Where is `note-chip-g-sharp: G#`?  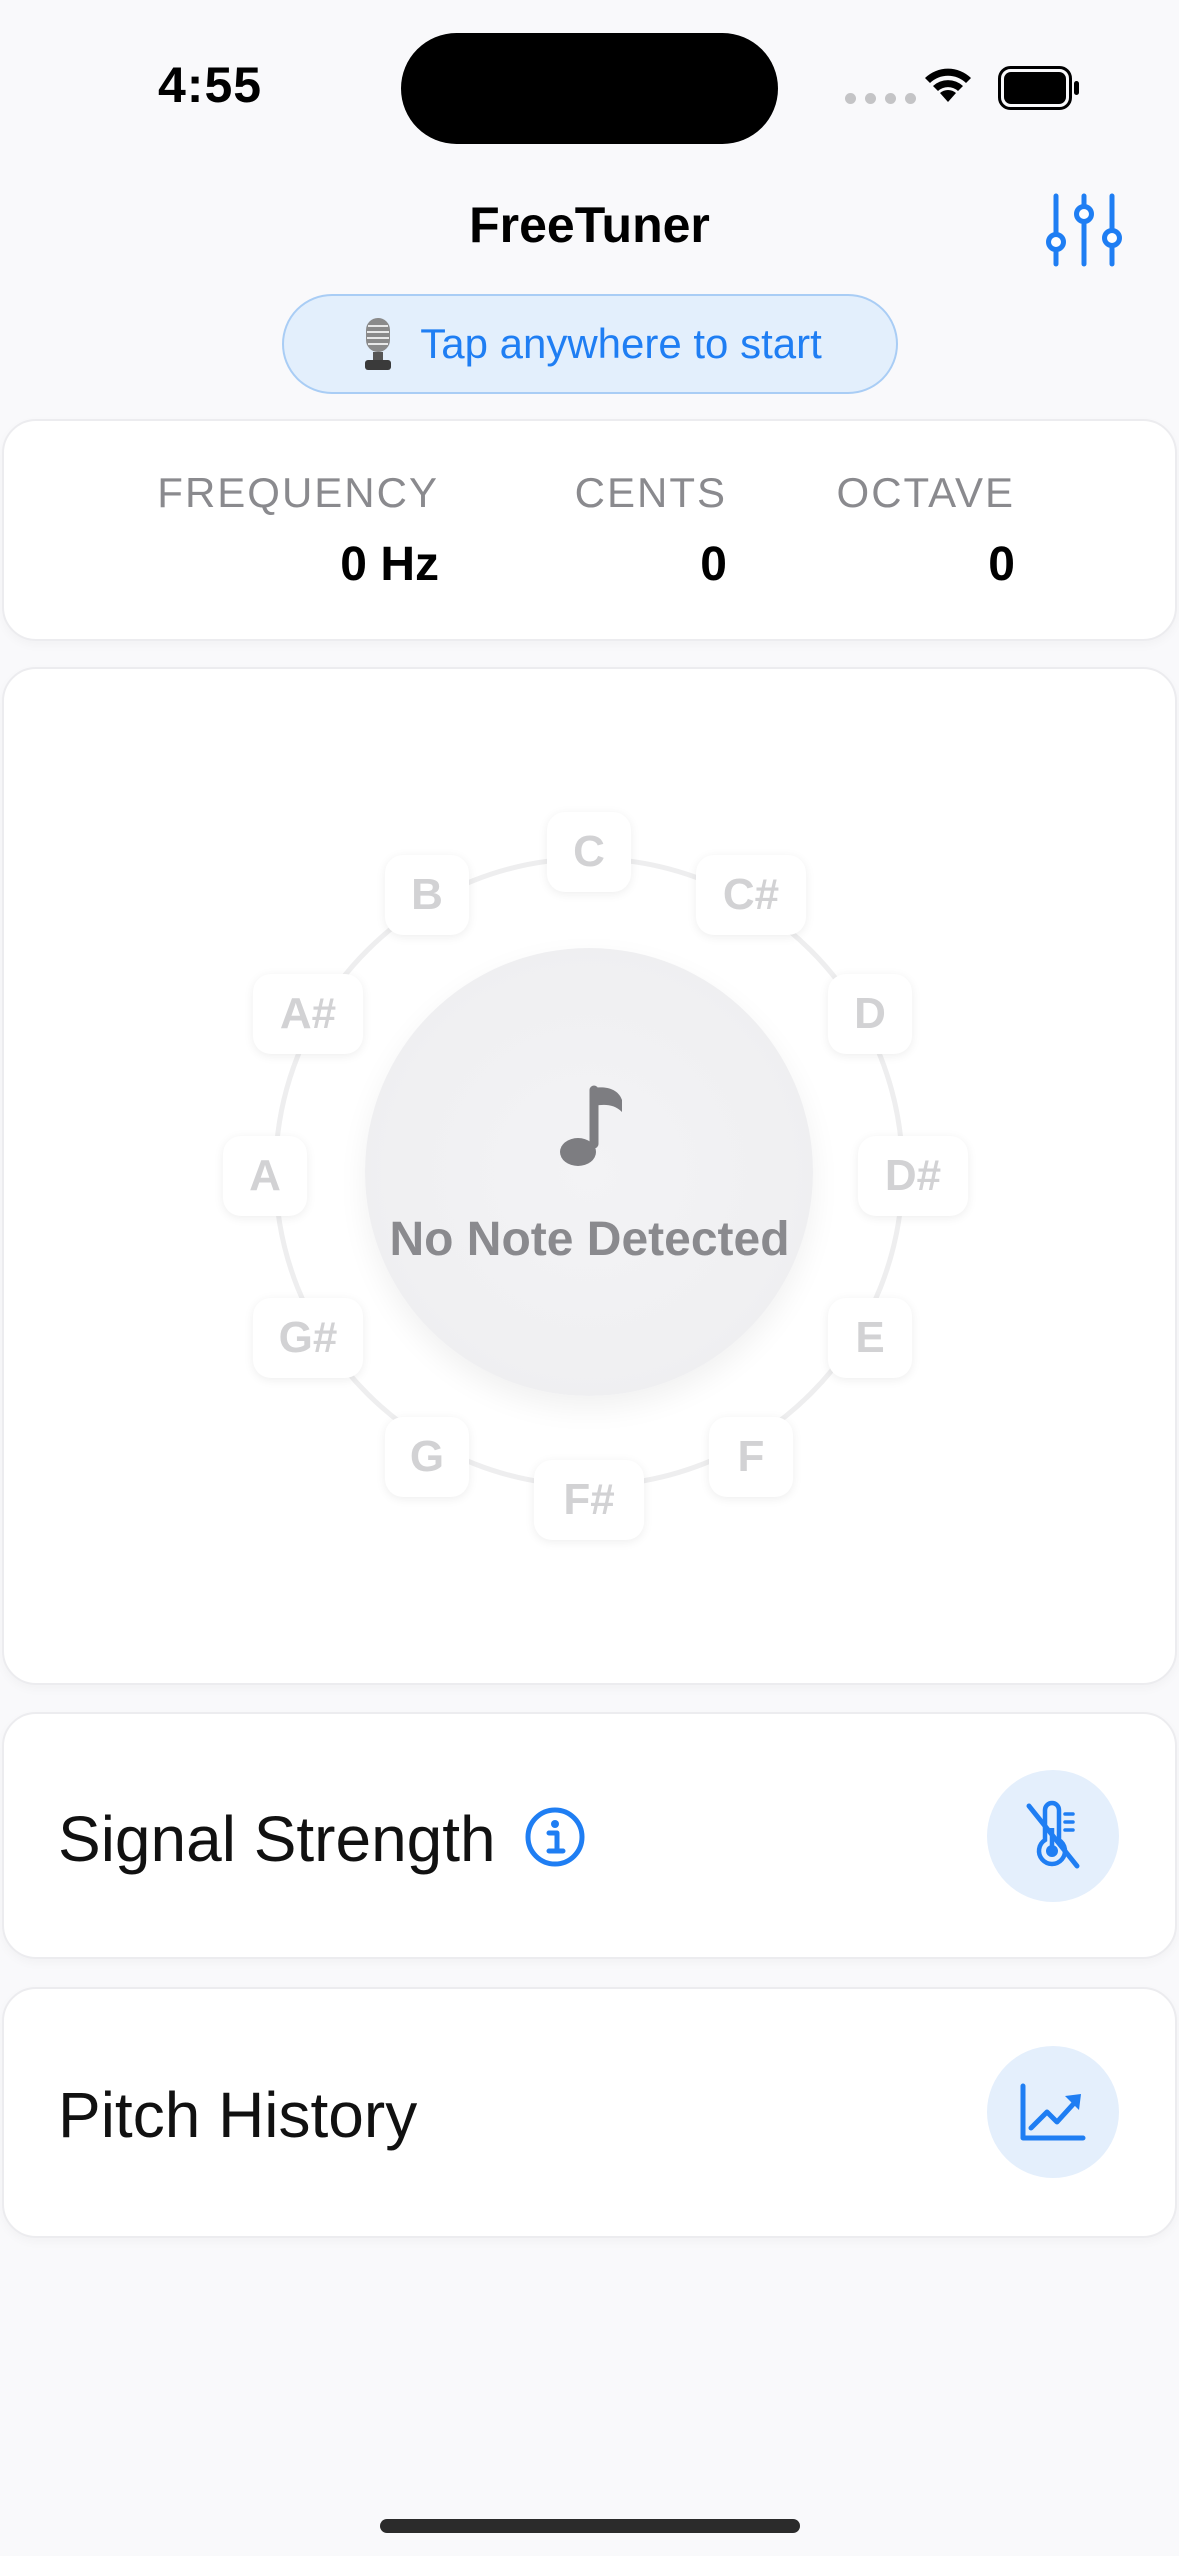
note-chip-g-sharp: G# is located at coordinates (308, 1338).